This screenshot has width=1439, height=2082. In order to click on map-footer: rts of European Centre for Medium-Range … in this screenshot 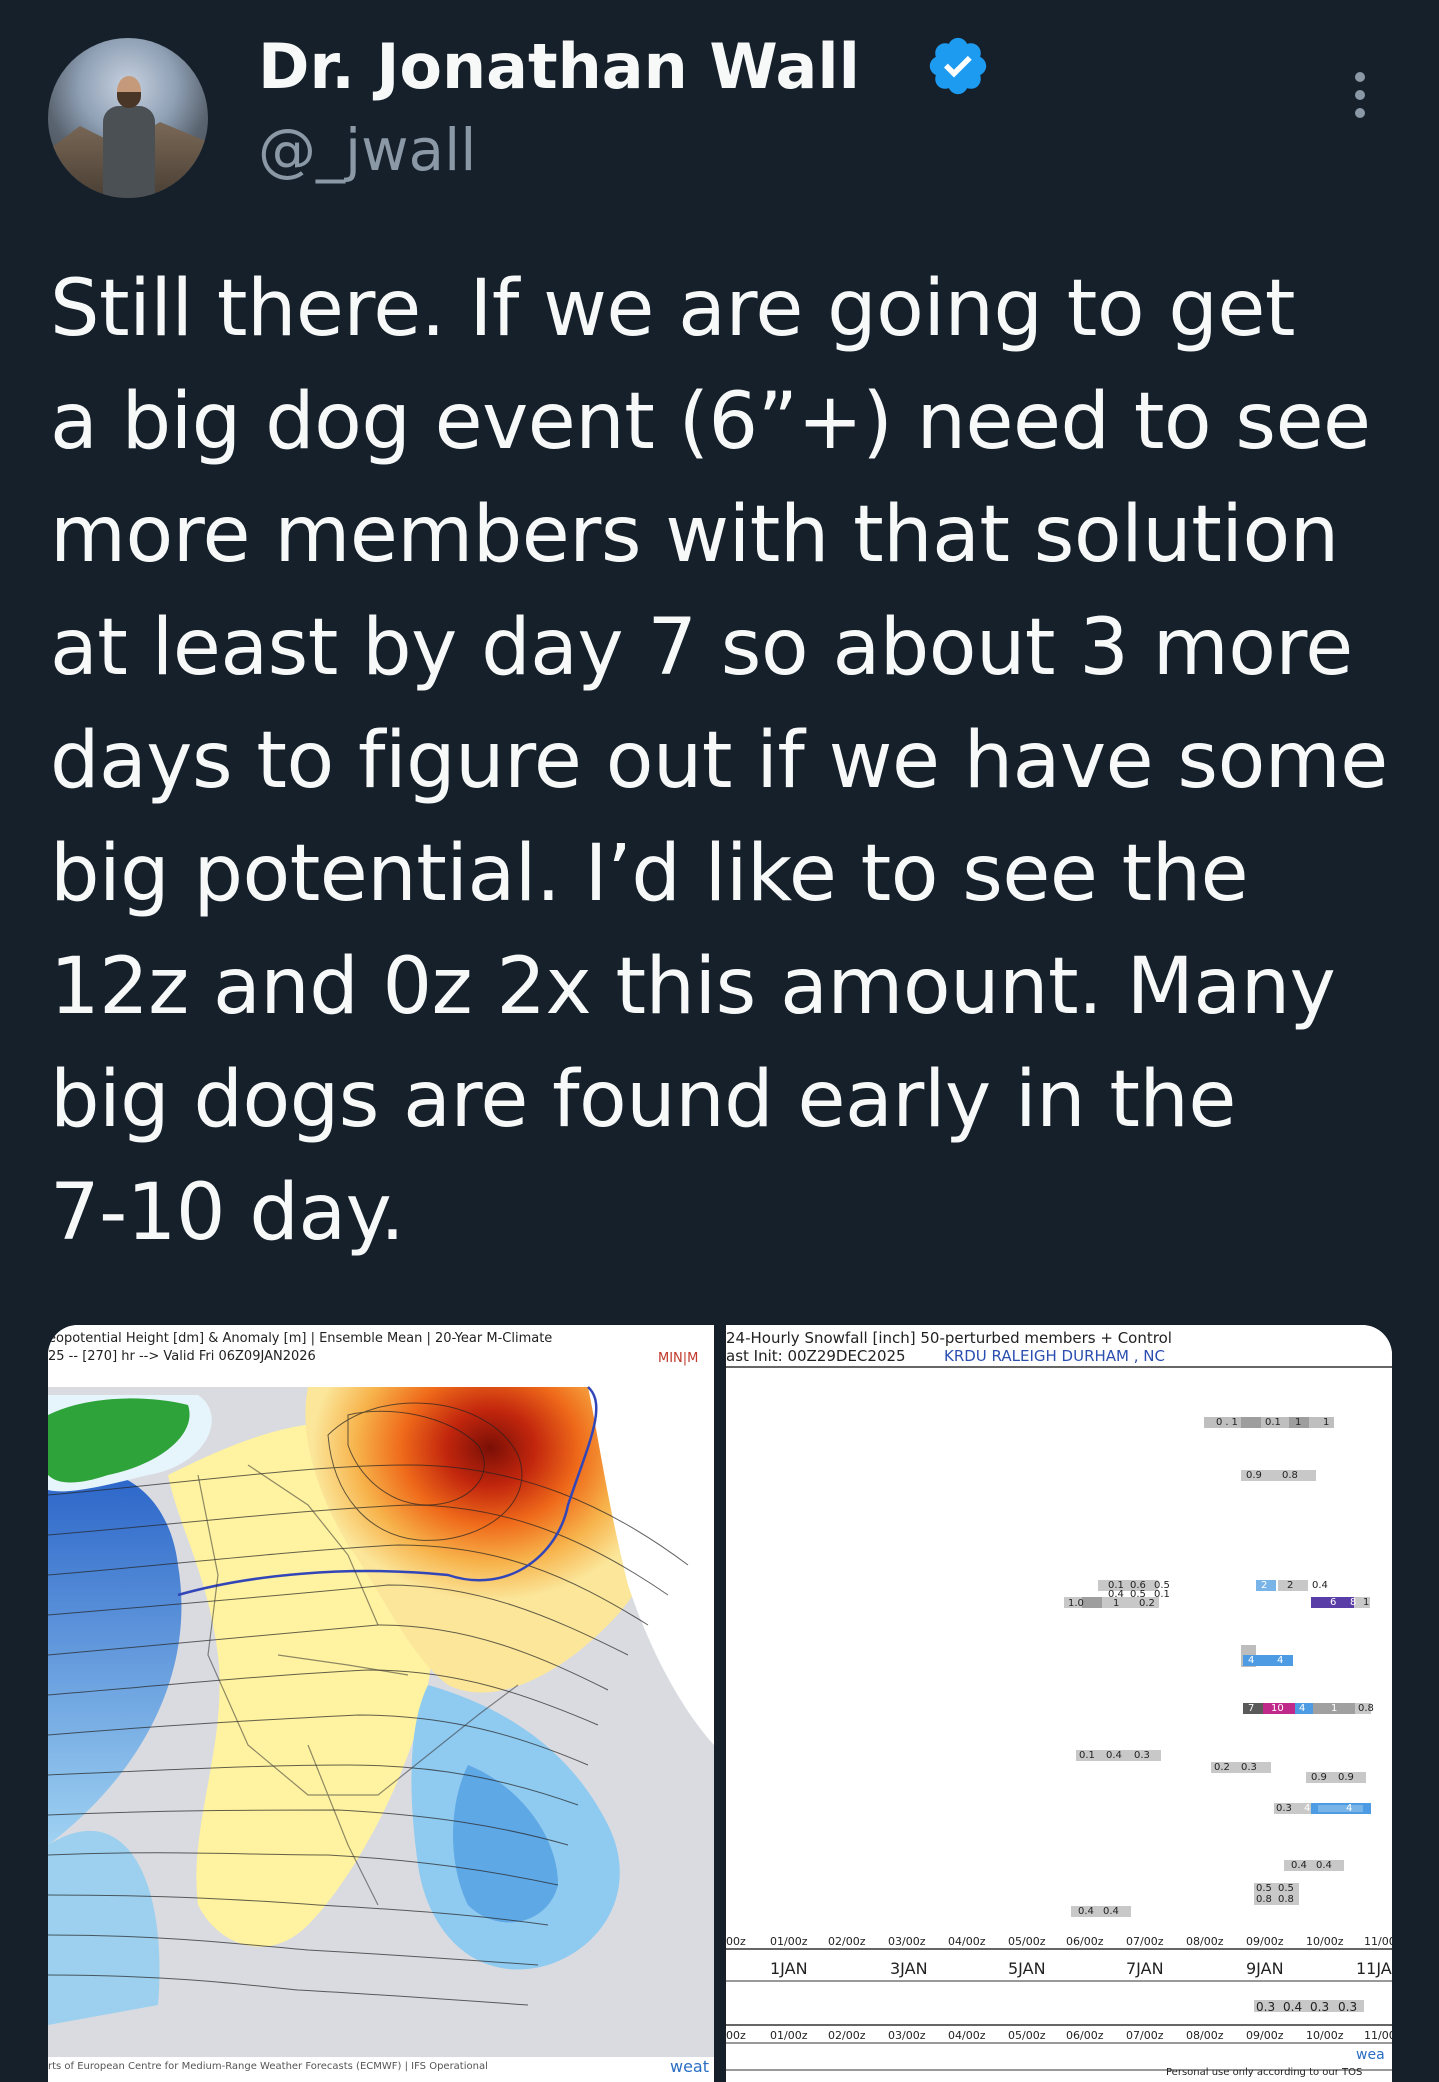, I will do `click(268, 2066)`.